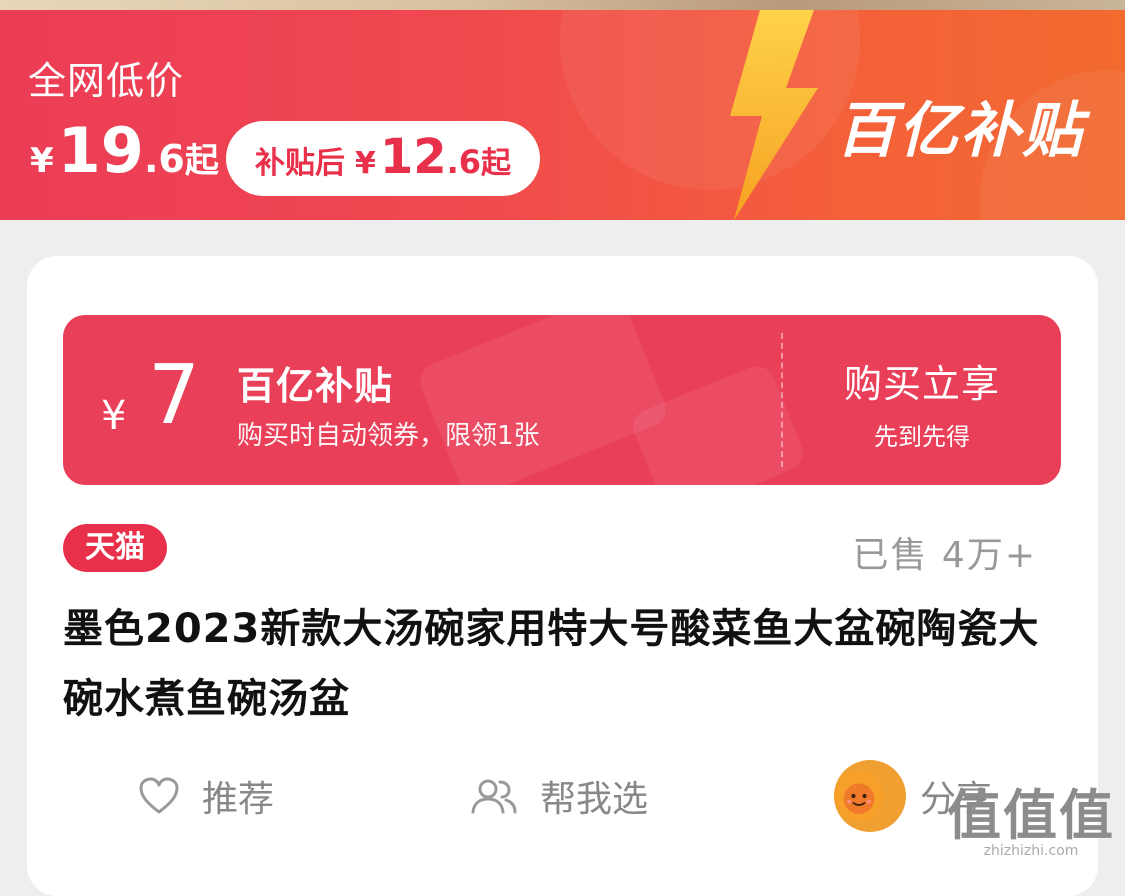 The image size is (1125, 896). I want to click on subsidy-price-pill: 补贴后 ¥ 12 .6 起, so click(383, 158).